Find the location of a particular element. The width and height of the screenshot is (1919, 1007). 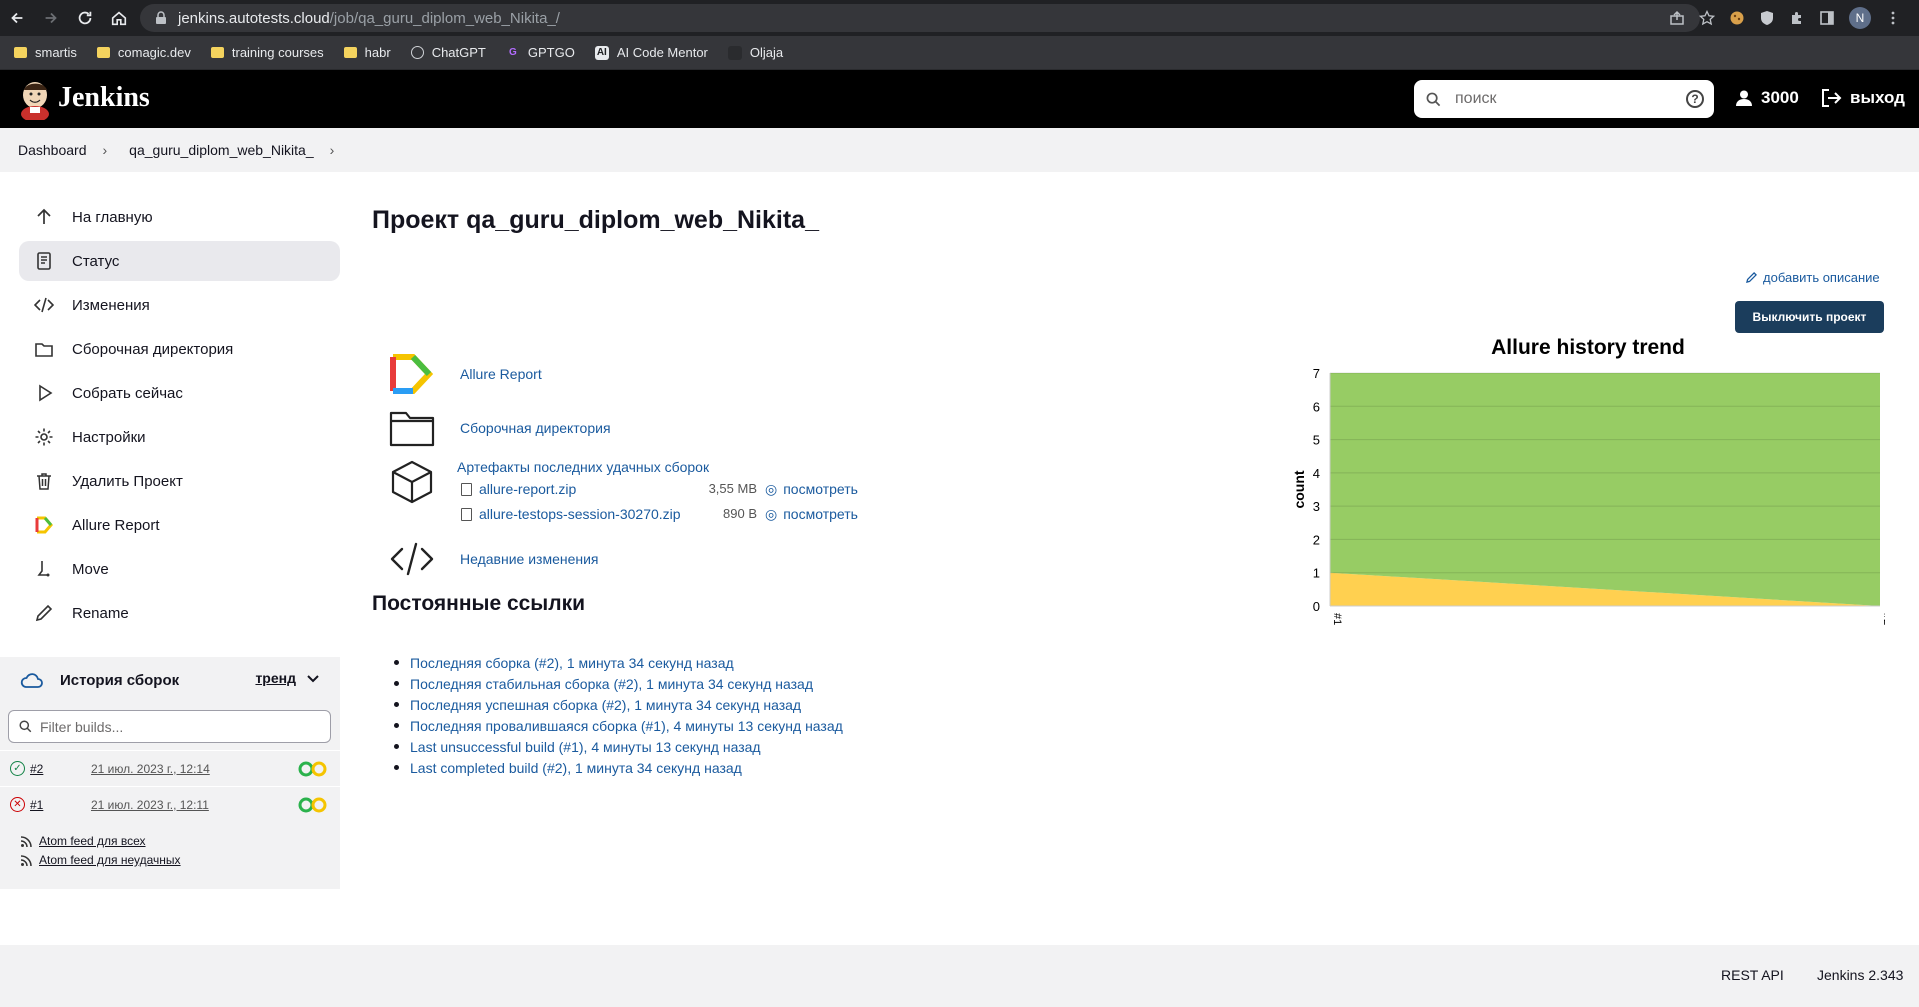

artifact-name: allure-testops-session-30270.zip is located at coordinates (580, 514).